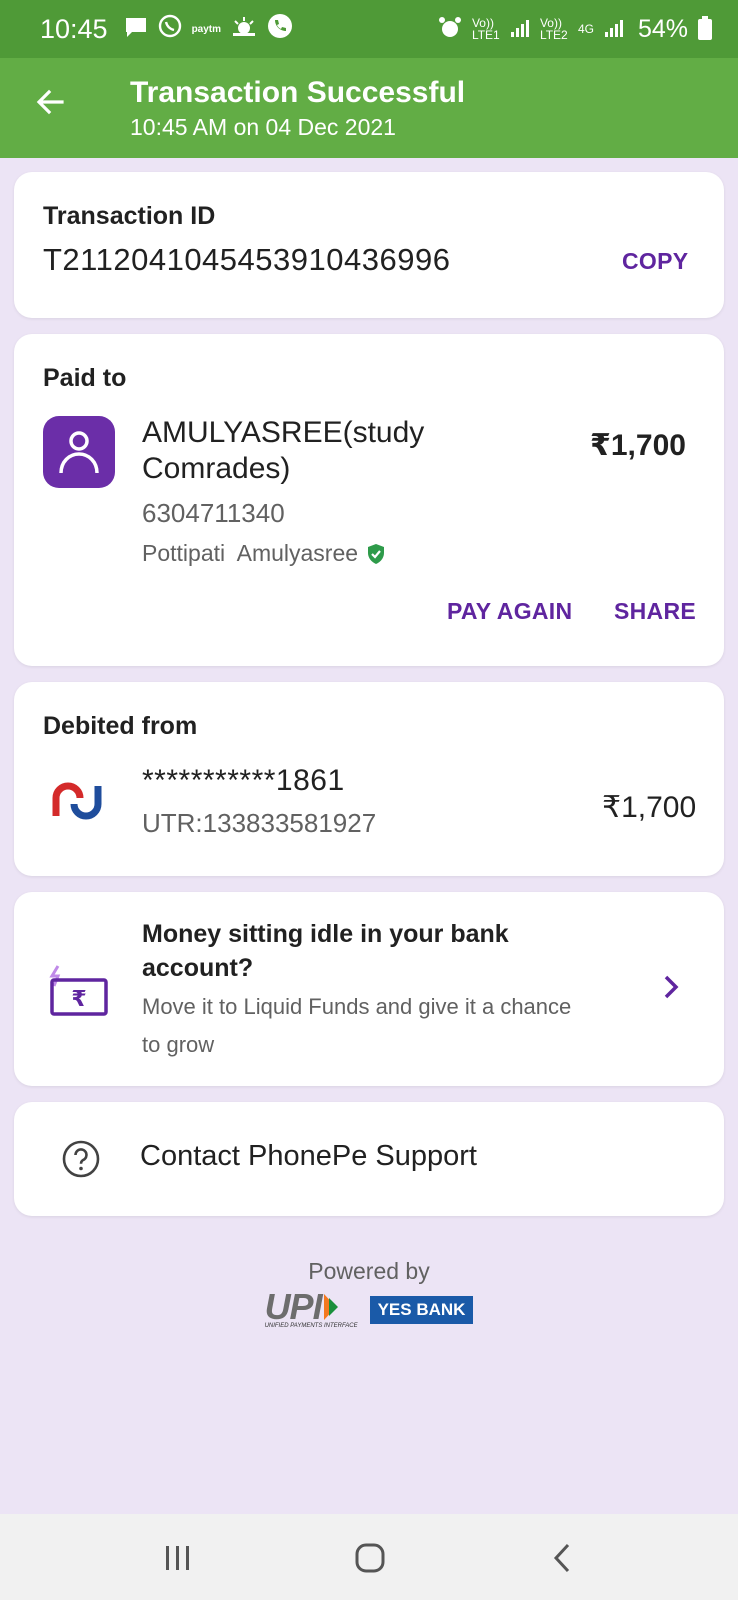  I want to click on utr-number: UTR:133833581927, so click(259, 823).